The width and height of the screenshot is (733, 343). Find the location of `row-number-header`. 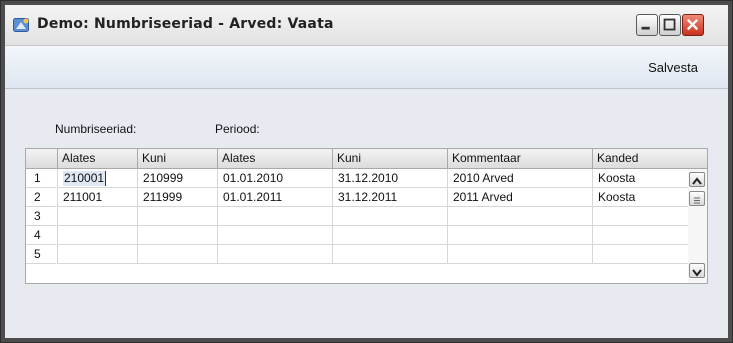

row-number-header is located at coordinates (41, 158).